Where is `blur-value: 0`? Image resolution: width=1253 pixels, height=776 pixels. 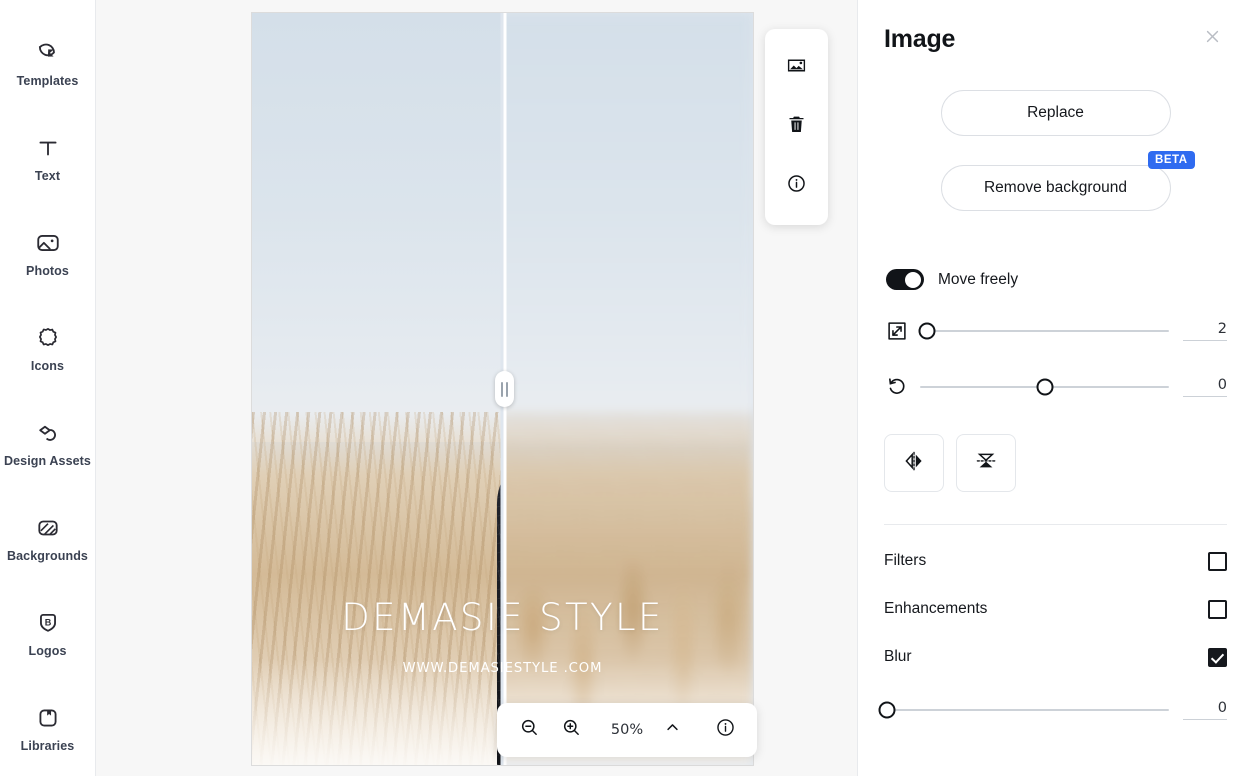
blur-value: 0 is located at coordinates (1205, 710).